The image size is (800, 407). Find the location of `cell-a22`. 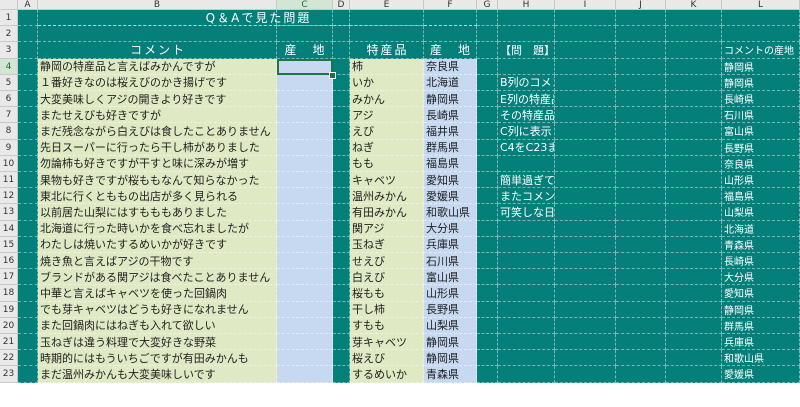

cell-a22 is located at coordinates (28, 358).